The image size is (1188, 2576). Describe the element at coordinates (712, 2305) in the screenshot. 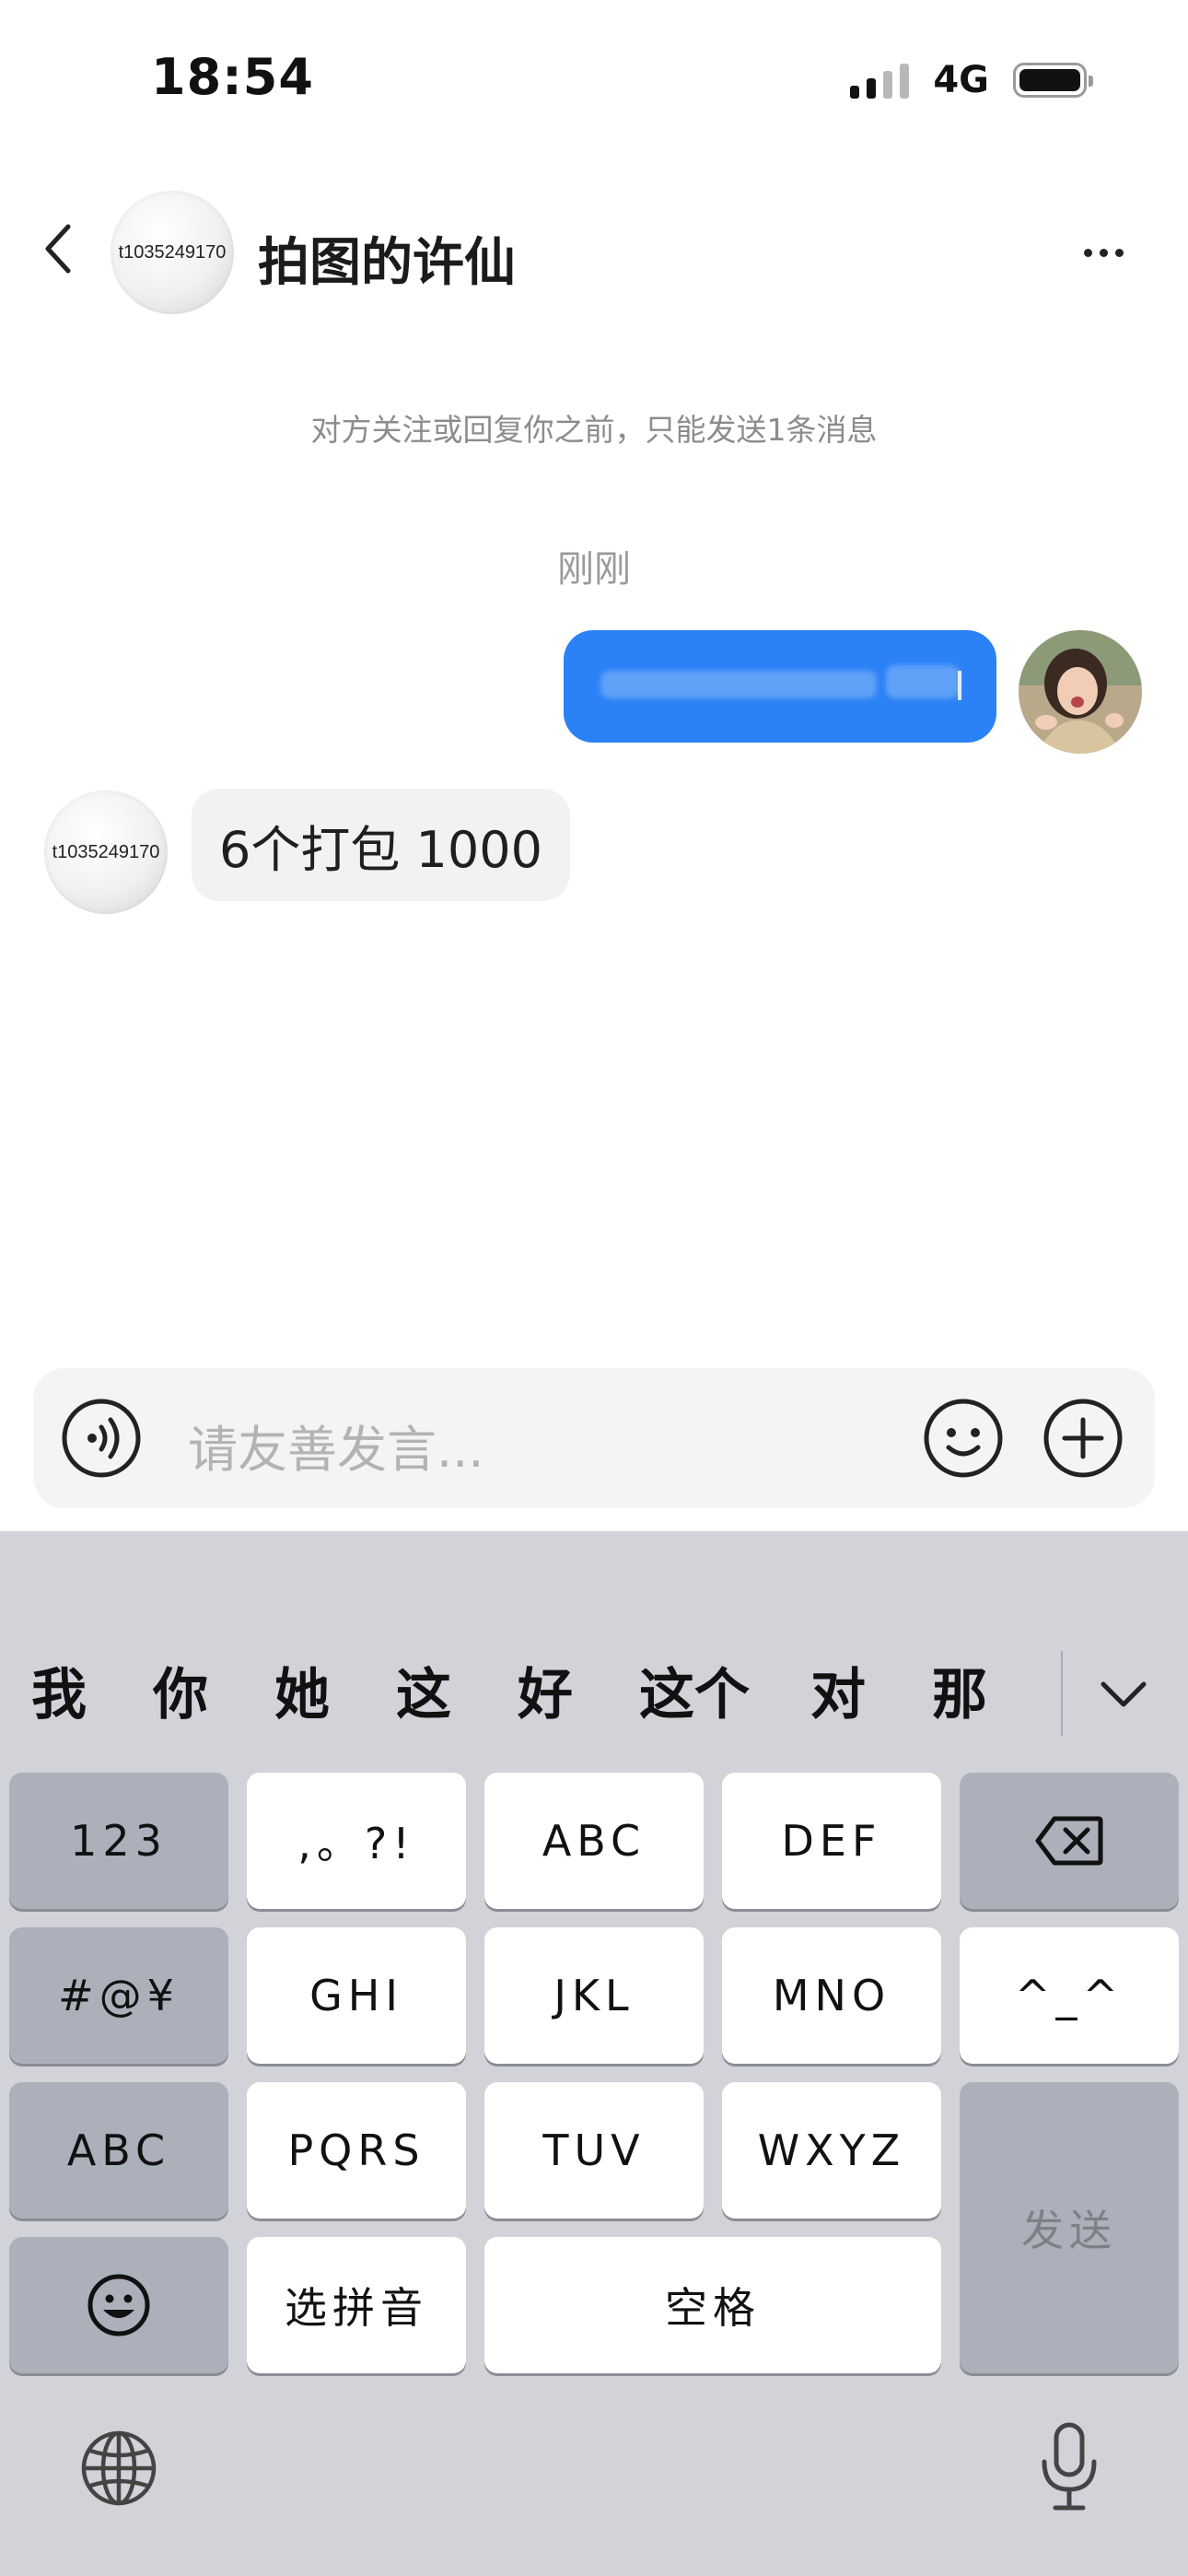

I see `space-key: 空格` at that location.